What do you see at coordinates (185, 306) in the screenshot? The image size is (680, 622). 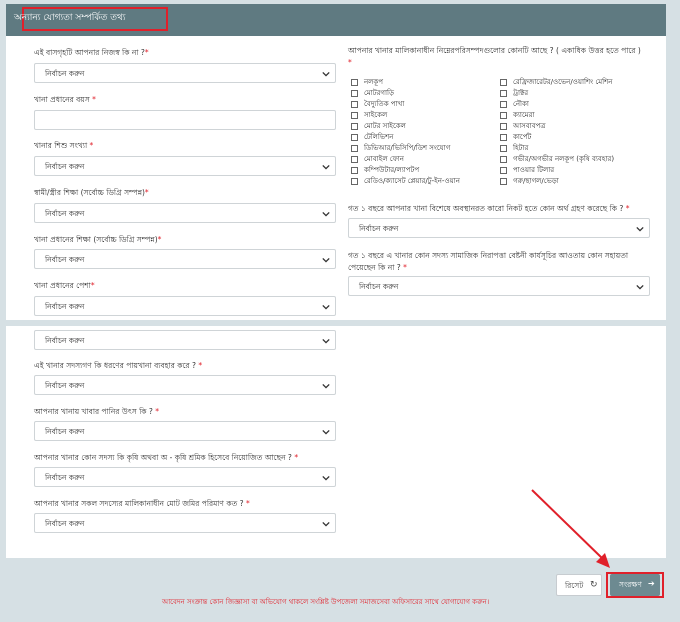 I see `head-occupation-select: নির্বাচন করুন` at bounding box center [185, 306].